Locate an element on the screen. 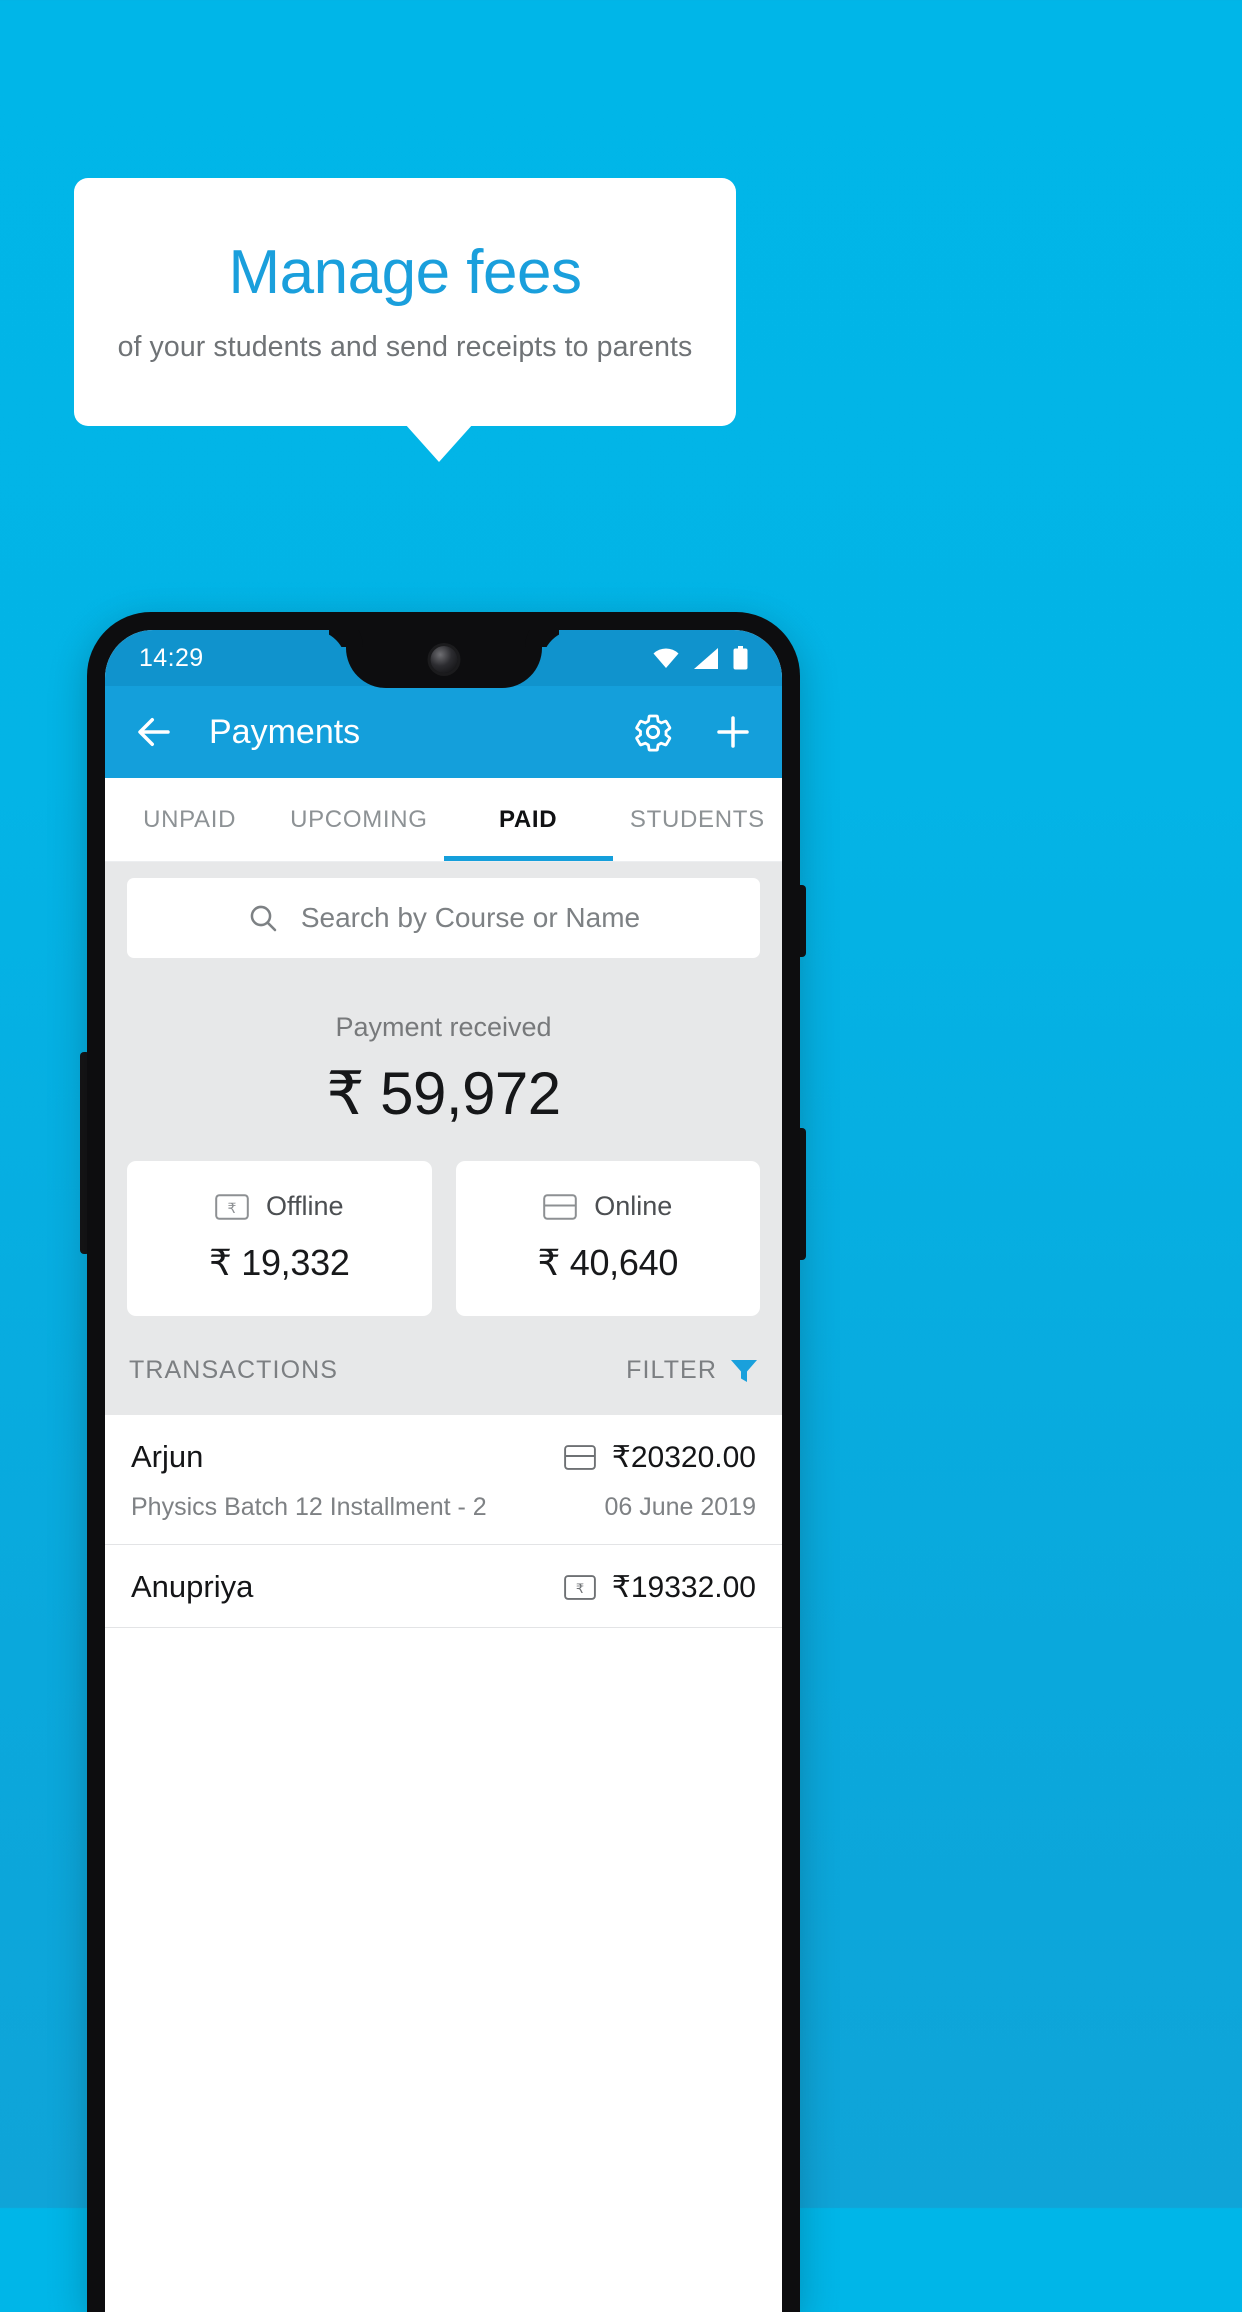 The height and width of the screenshot is (2312, 1242). search-input: Search by Course or Name is located at coordinates (443, 918).